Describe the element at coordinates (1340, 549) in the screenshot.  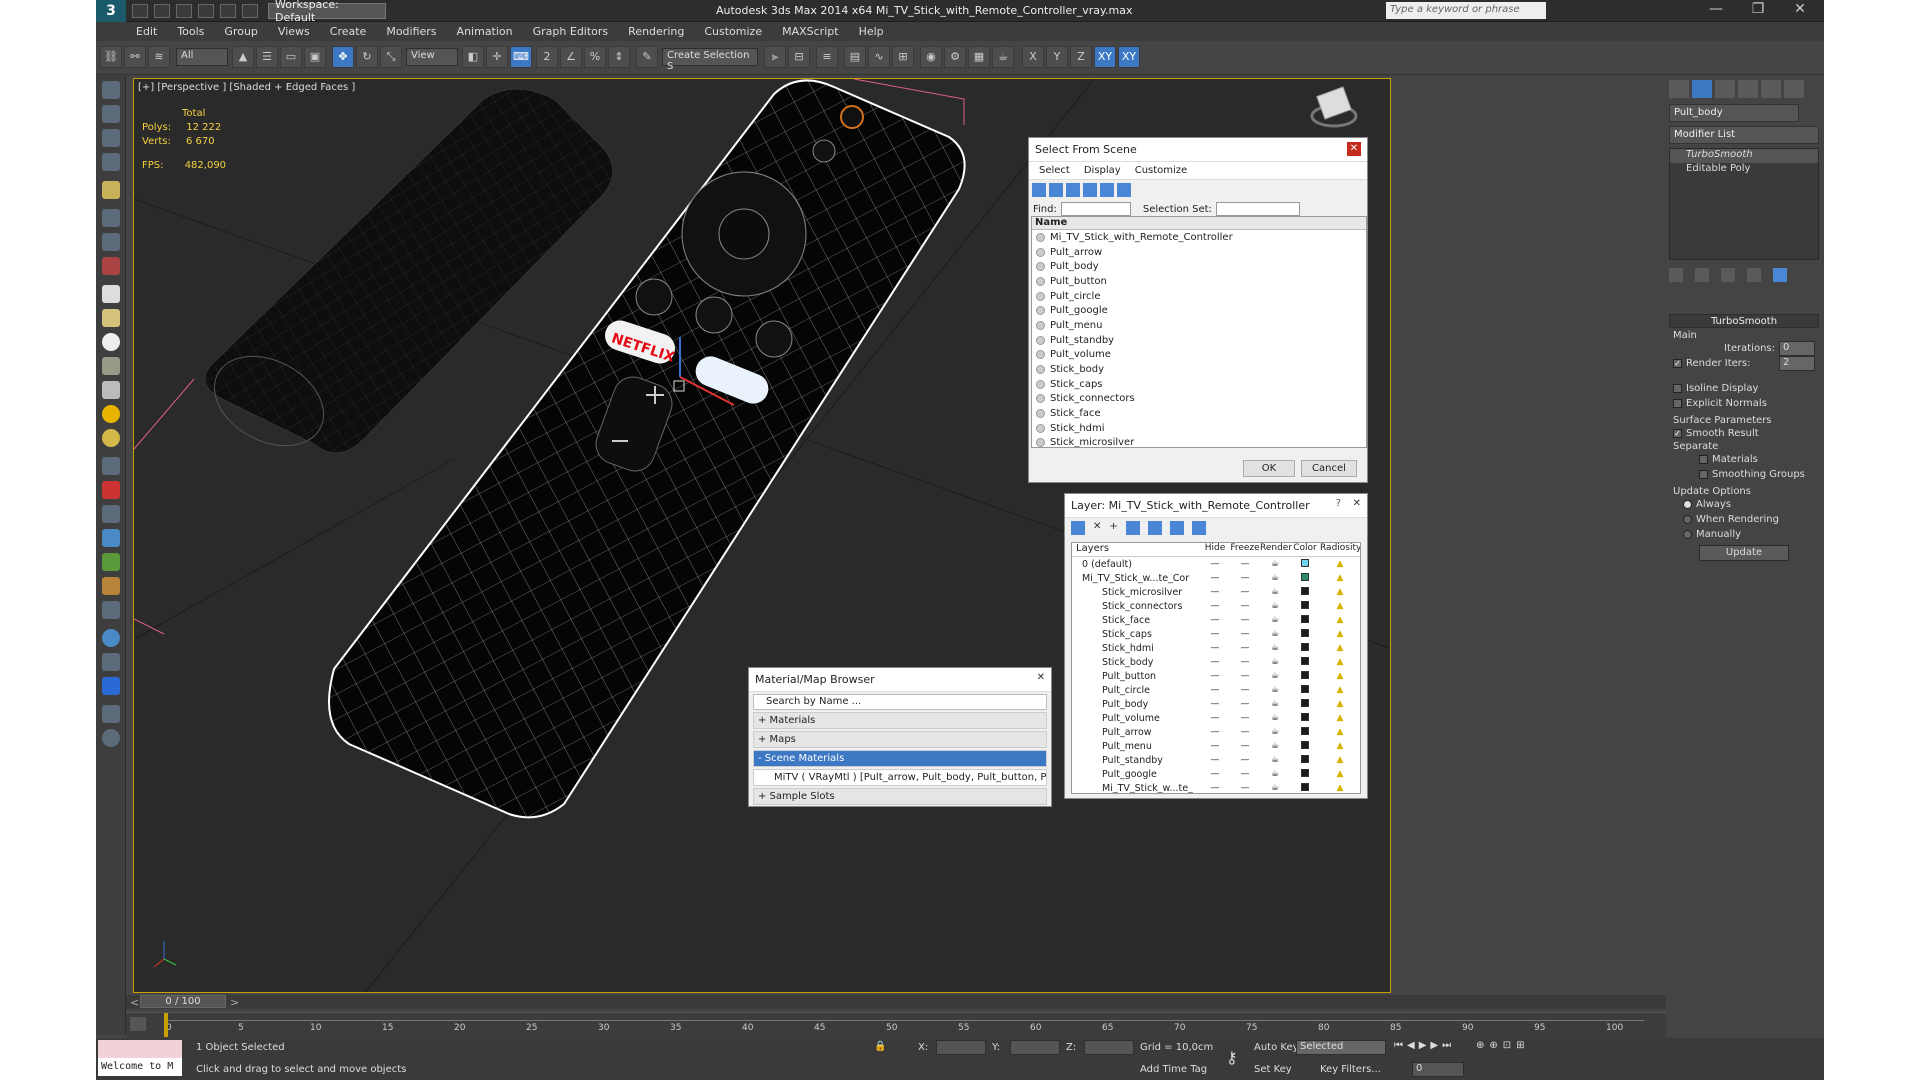
I see `col-radiosity: Radiosity` at that location.